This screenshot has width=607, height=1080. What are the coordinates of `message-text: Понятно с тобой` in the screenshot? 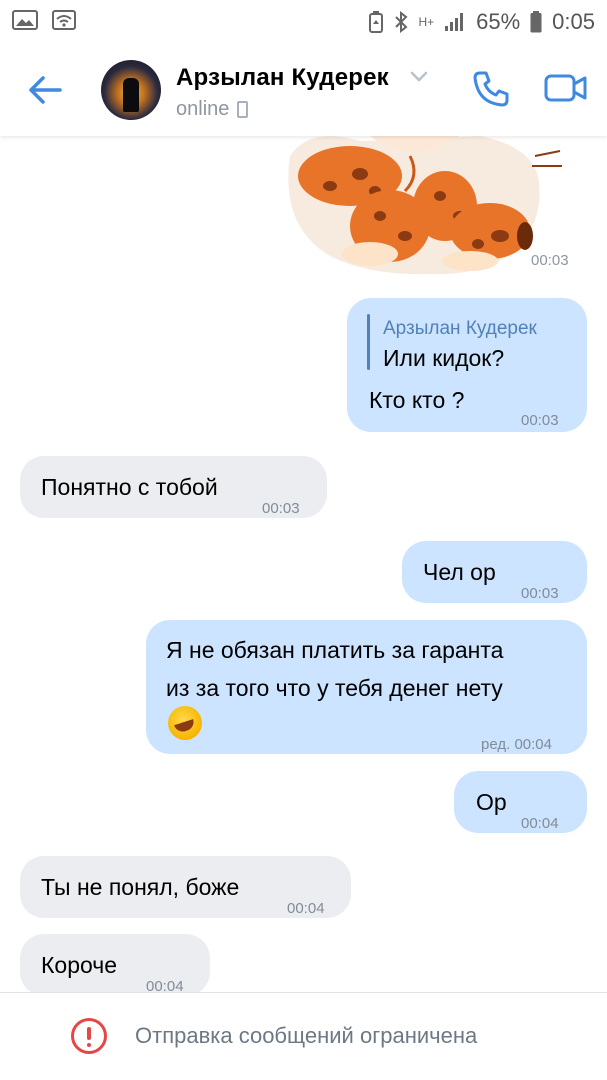 It's located at (129, 487).